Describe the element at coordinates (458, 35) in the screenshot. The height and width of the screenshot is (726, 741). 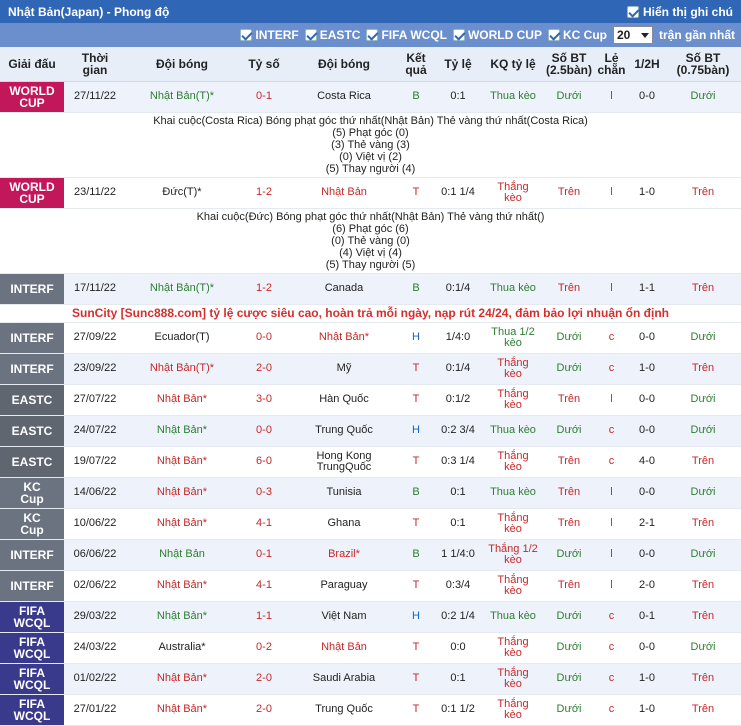
I see `filter-world-cup-checkbox` at that location.